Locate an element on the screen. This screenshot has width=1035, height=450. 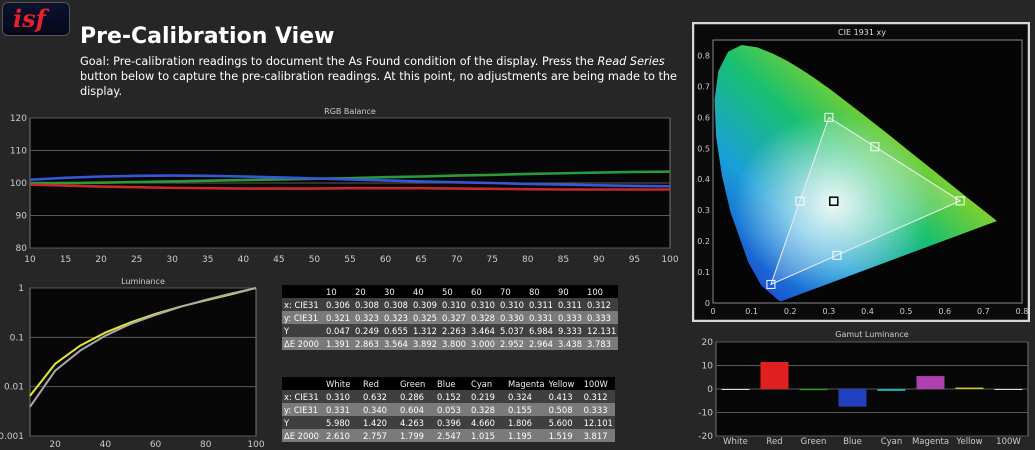
read-series-emphasis: Read Series is located at coordinates (631, 61).